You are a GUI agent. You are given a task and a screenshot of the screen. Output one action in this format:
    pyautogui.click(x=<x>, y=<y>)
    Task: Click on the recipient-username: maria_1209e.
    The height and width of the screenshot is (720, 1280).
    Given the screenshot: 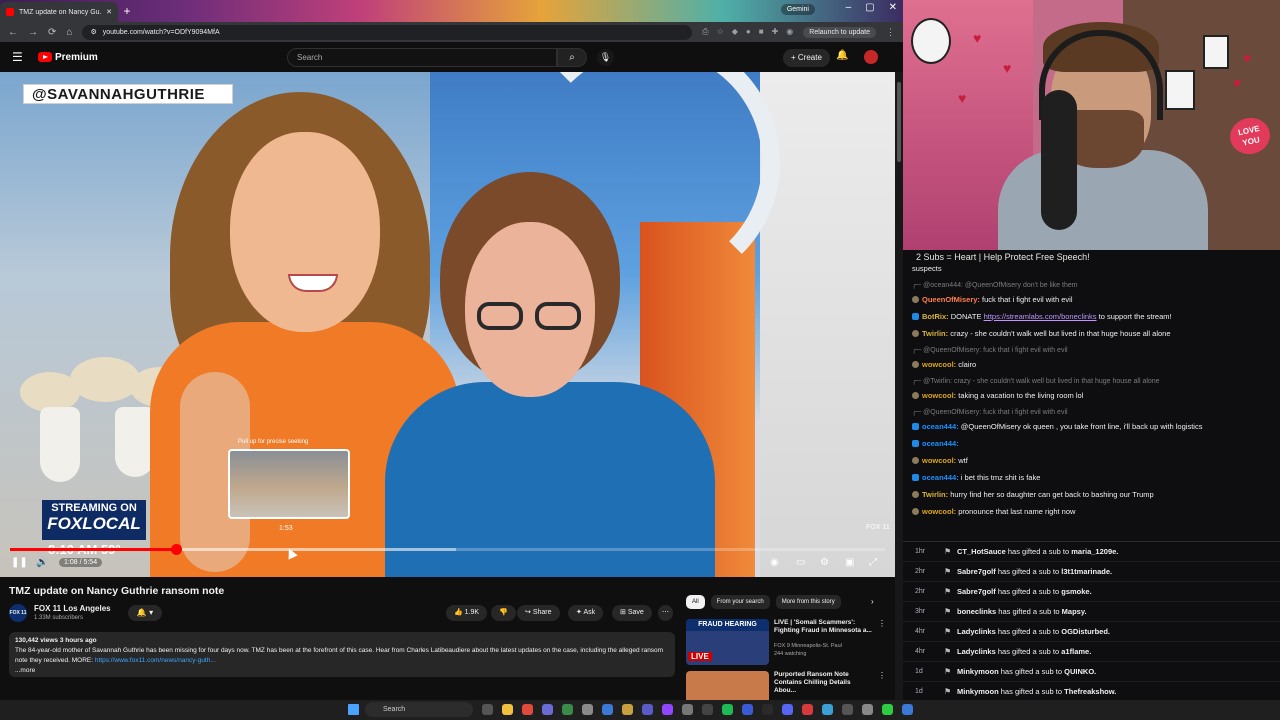 What is the action you would take?
    pyautogui.click(x=1094, y=551)
    